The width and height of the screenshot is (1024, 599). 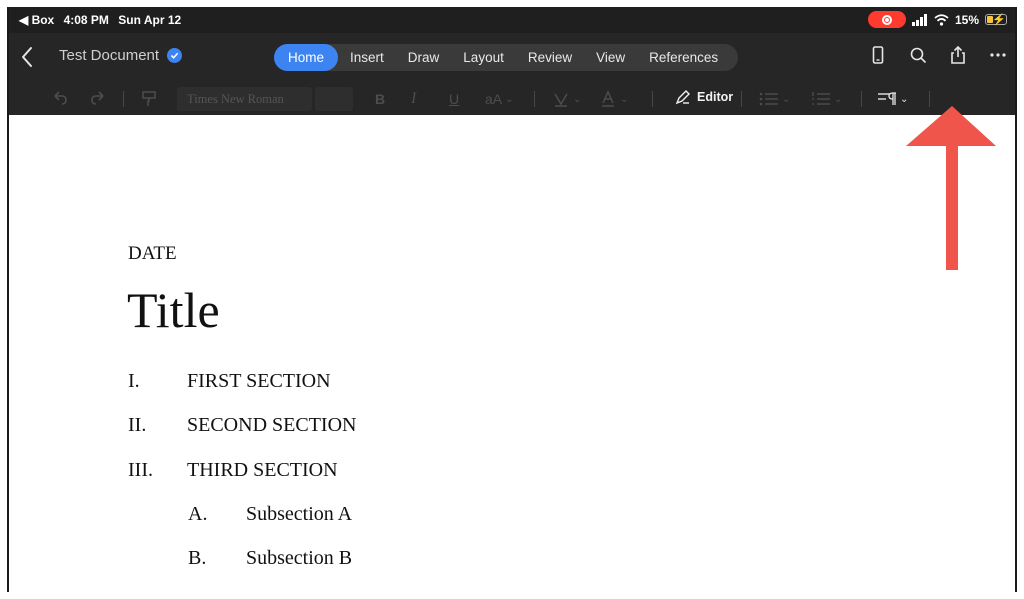 What do you see at coordinates (197, 558) in the screenshot?
I see `subsection-letter: B.` at bounding box center [197, 558].